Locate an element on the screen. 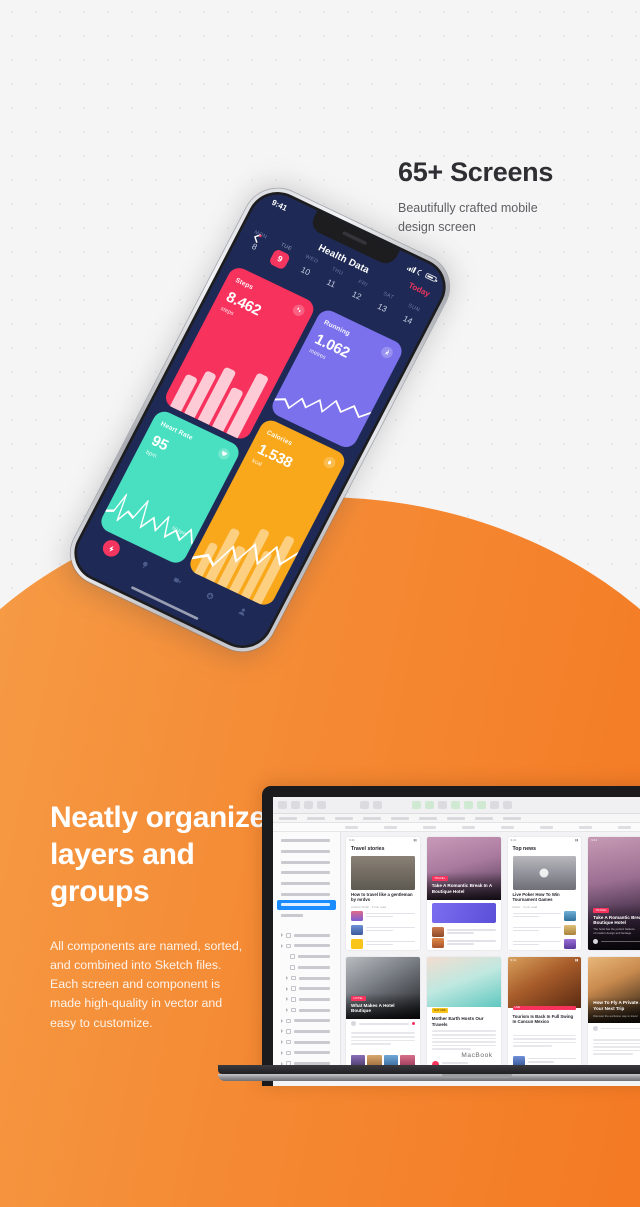 This screenshot has width=640, height=1207. sketch-toolbar-labels is located at coordinates (456, 818).